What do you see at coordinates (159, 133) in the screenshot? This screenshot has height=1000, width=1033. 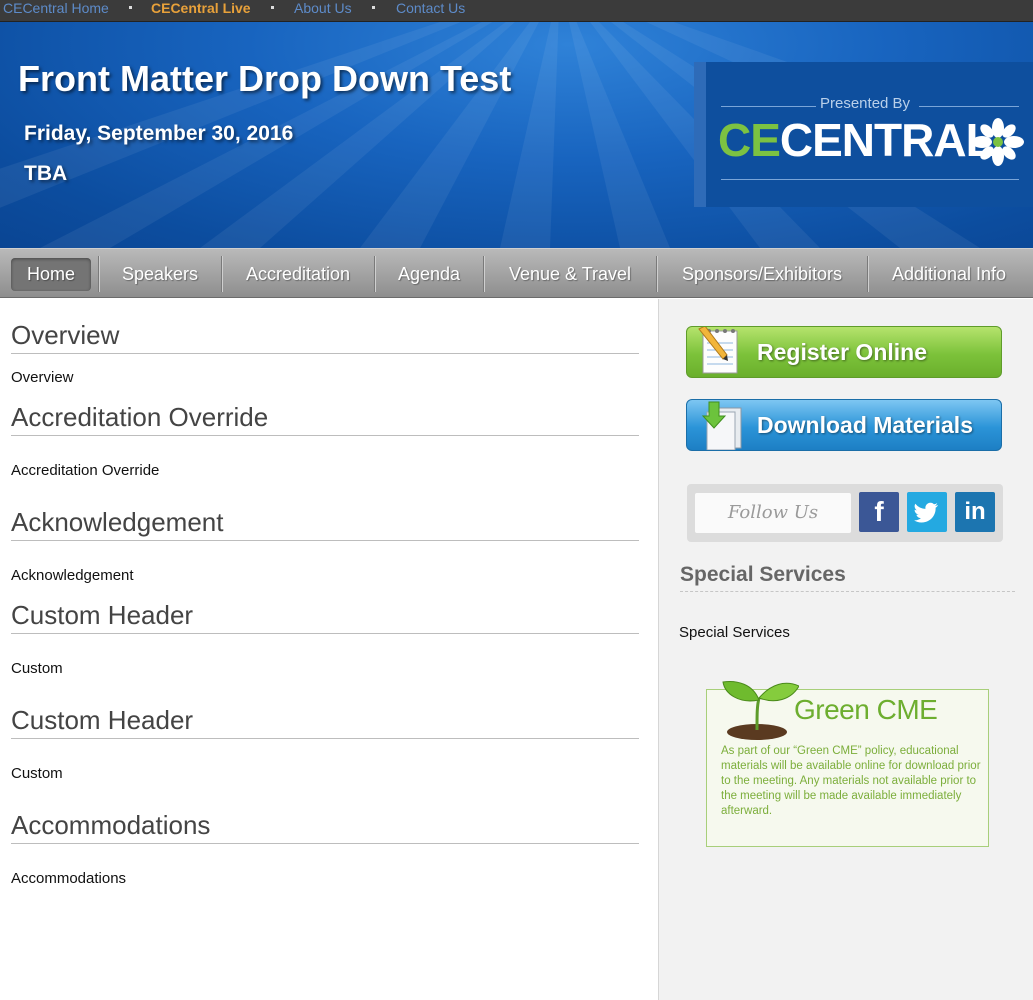 I see `event-date: Friday, September 30, 2016` at bounding box center [159, 133].